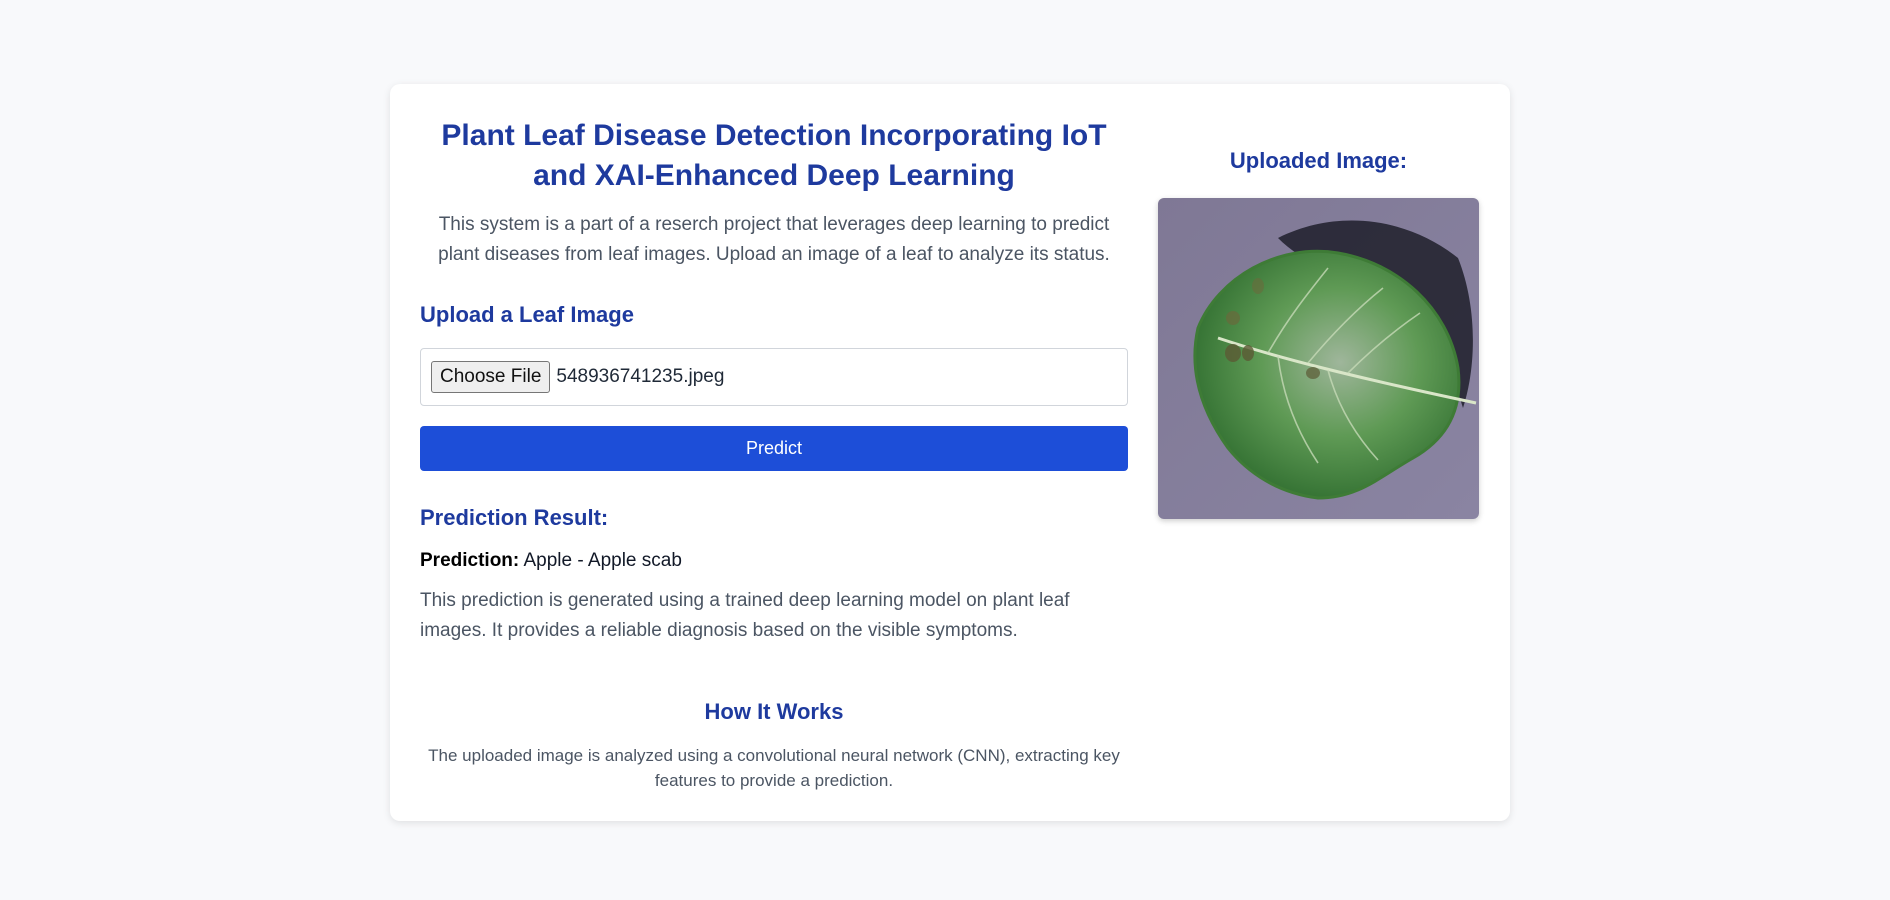 Image resolution: width=1890 pixels, height=900 pixels. I want to click on leaf-image-icon, so click(1318, 358).